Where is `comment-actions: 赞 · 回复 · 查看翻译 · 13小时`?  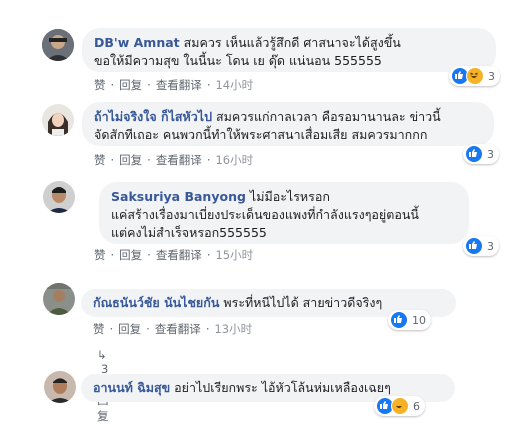 comment-actions: 赞 · 回复 · 查看翻译 · 13小时 is located at coordinates (173, 329).